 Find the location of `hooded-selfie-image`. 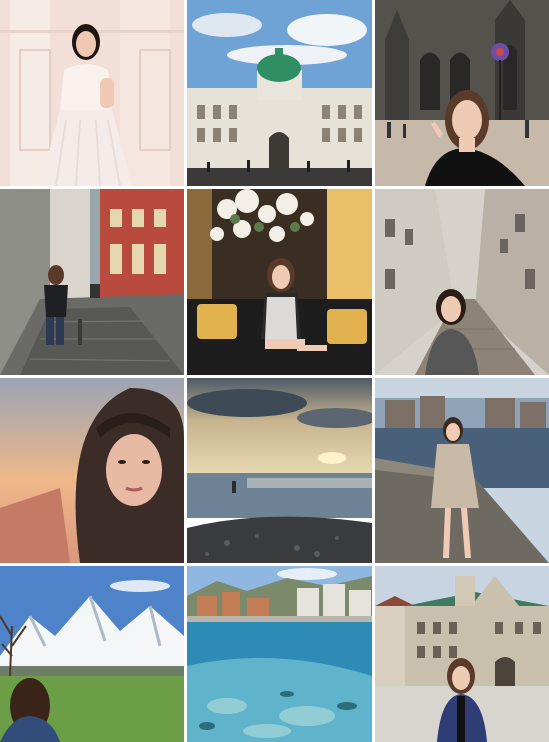

hooded-selfie-image is located at coordinates (92, 470).